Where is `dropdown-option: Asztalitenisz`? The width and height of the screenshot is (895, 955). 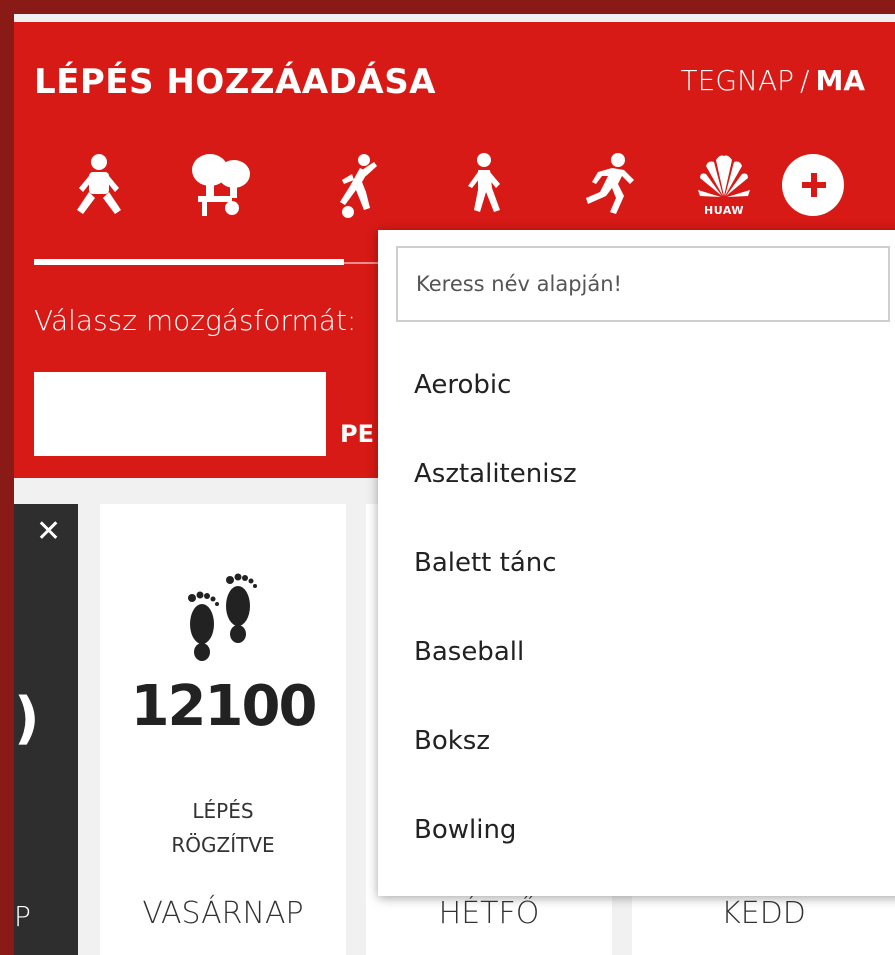 dropdown-option: Asztalitenisz is located at coordinates (495, 474).